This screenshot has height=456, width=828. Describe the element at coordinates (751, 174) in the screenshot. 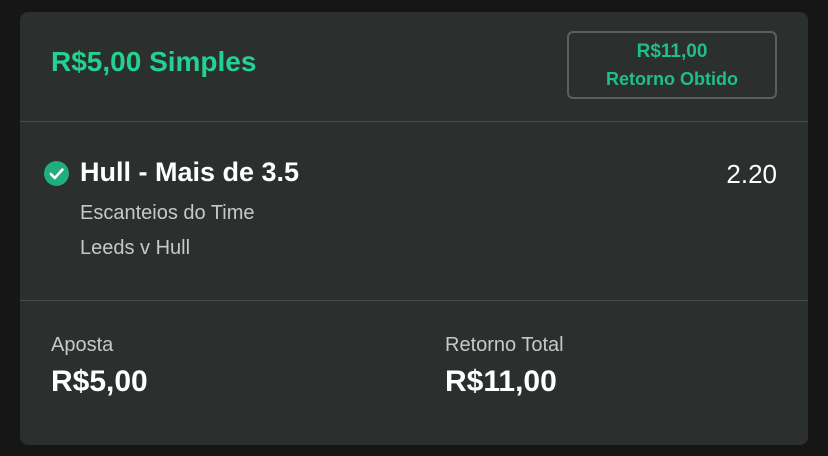

I see `selection-odds: 2.20` at that location.